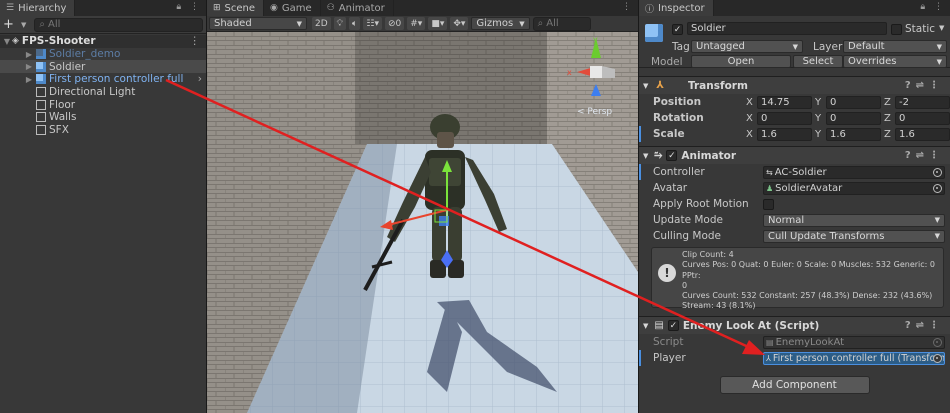 The height and width of the screenshot is (413, 950). Describe the element at coordinates (42, 24) in the screenshot. I see `search-icon: ⌕` at that location.